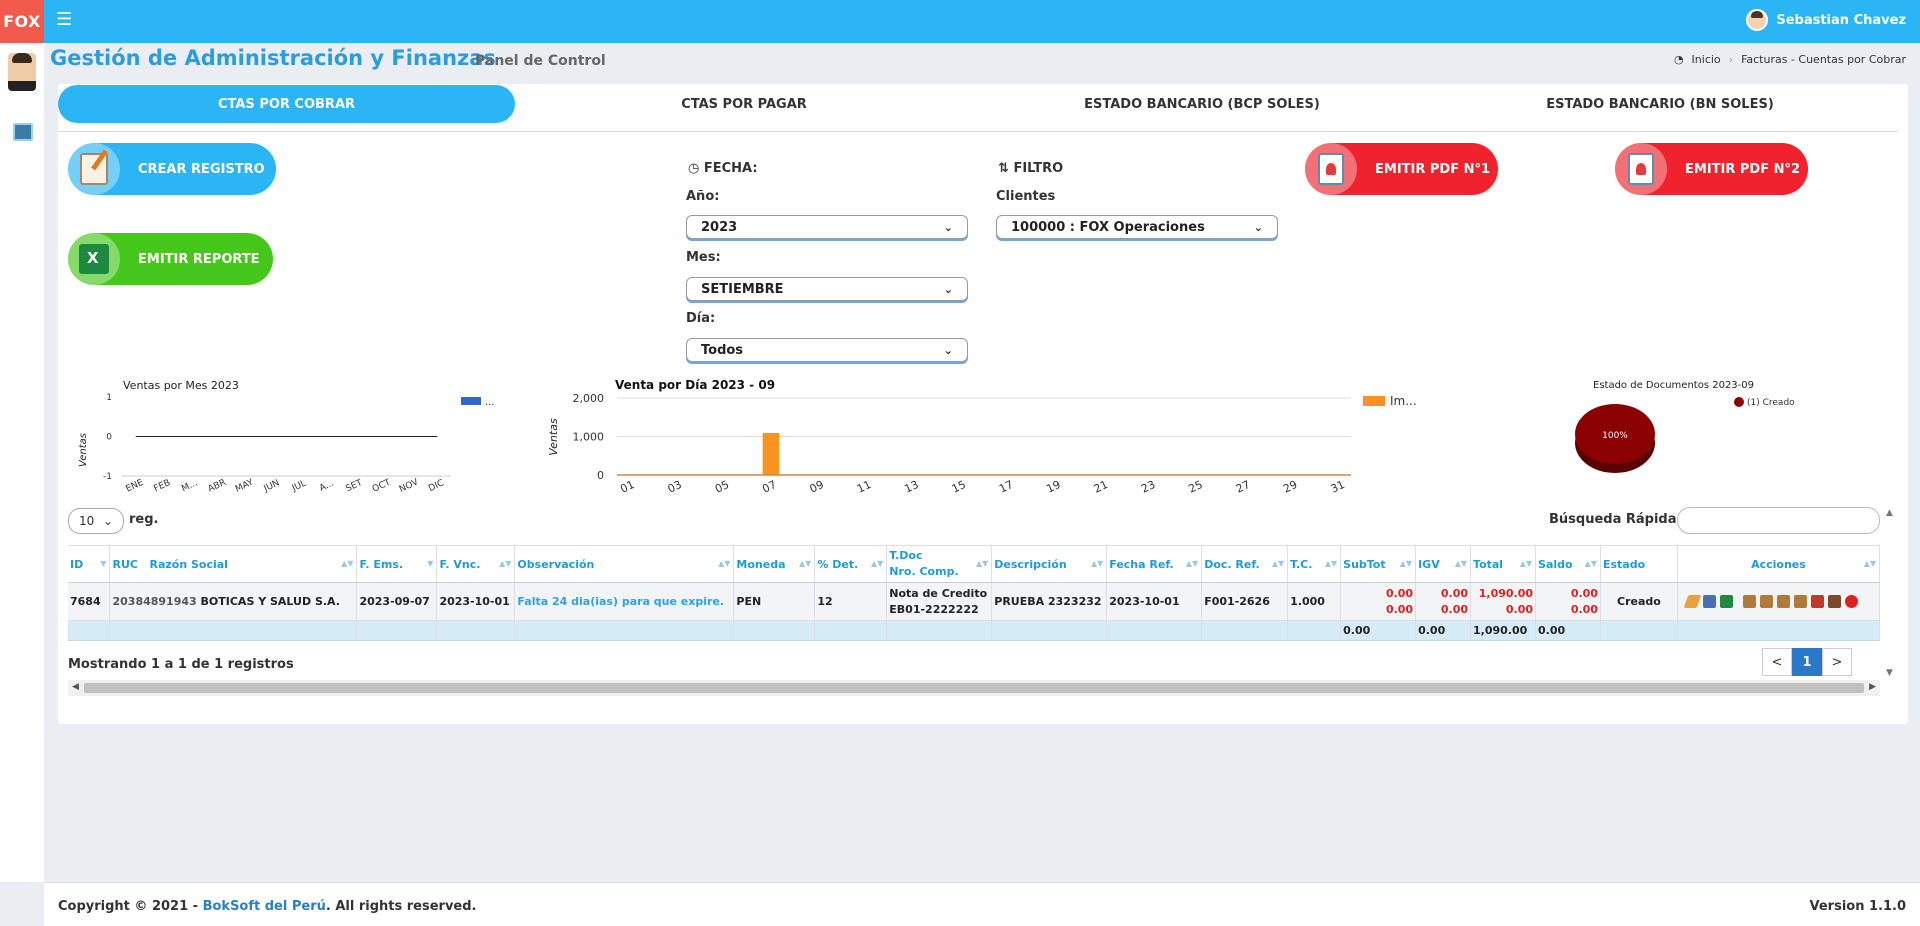 The image size is (1920, 926). I want to click on col-moneda: Moneda ▲▼, so click(774, 564).